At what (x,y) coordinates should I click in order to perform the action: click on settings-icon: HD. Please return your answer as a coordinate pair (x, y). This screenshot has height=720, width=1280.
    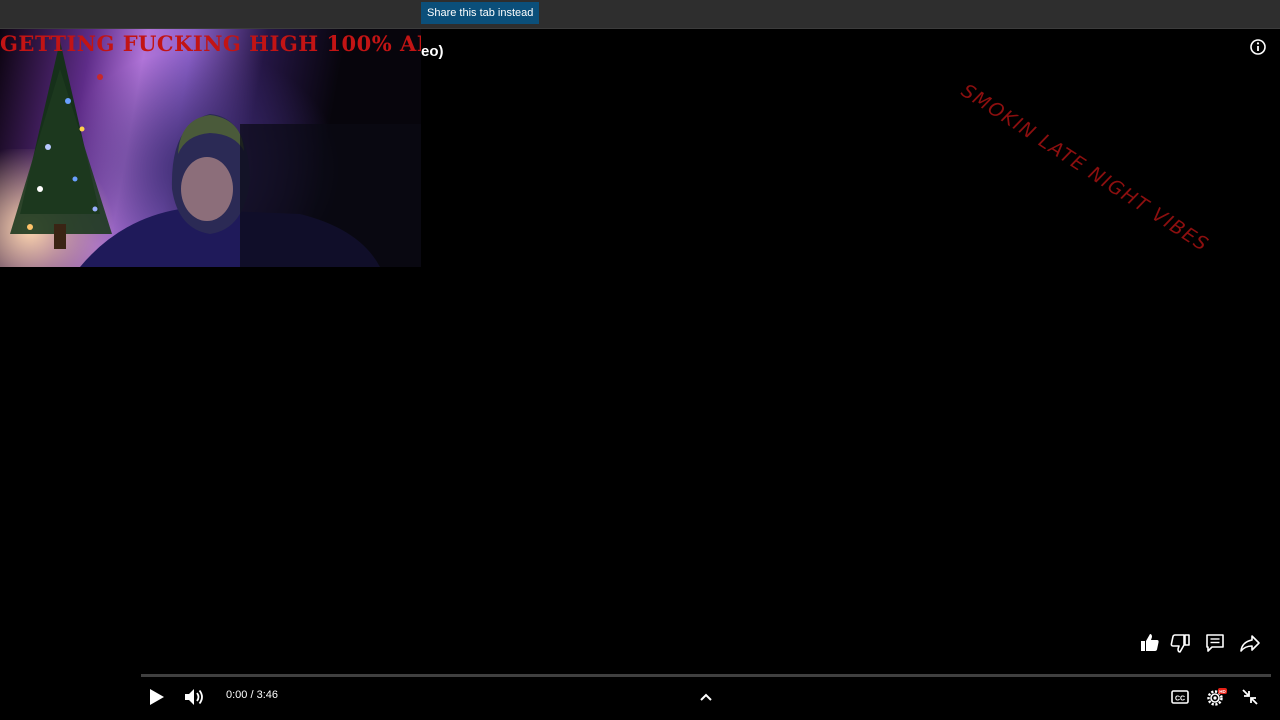
    Looking at the image, I should click on (1215, 697).